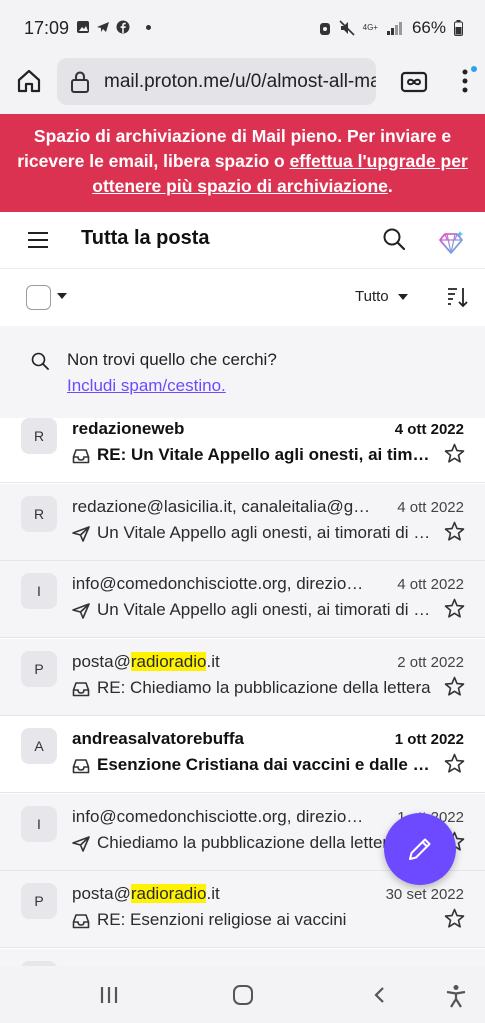  I want to click on message-date: 2 ott 2022, so click(430, 662).